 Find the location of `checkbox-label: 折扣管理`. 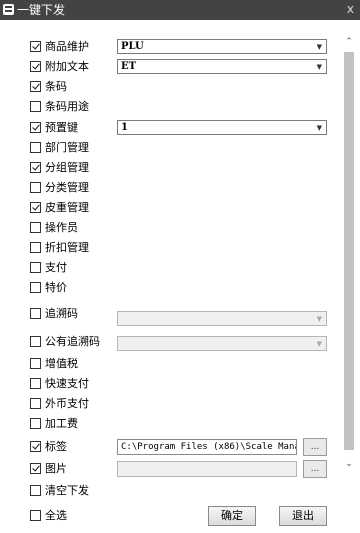

checkbox-label: 折扣管理 is located at coordinates (67, 247).